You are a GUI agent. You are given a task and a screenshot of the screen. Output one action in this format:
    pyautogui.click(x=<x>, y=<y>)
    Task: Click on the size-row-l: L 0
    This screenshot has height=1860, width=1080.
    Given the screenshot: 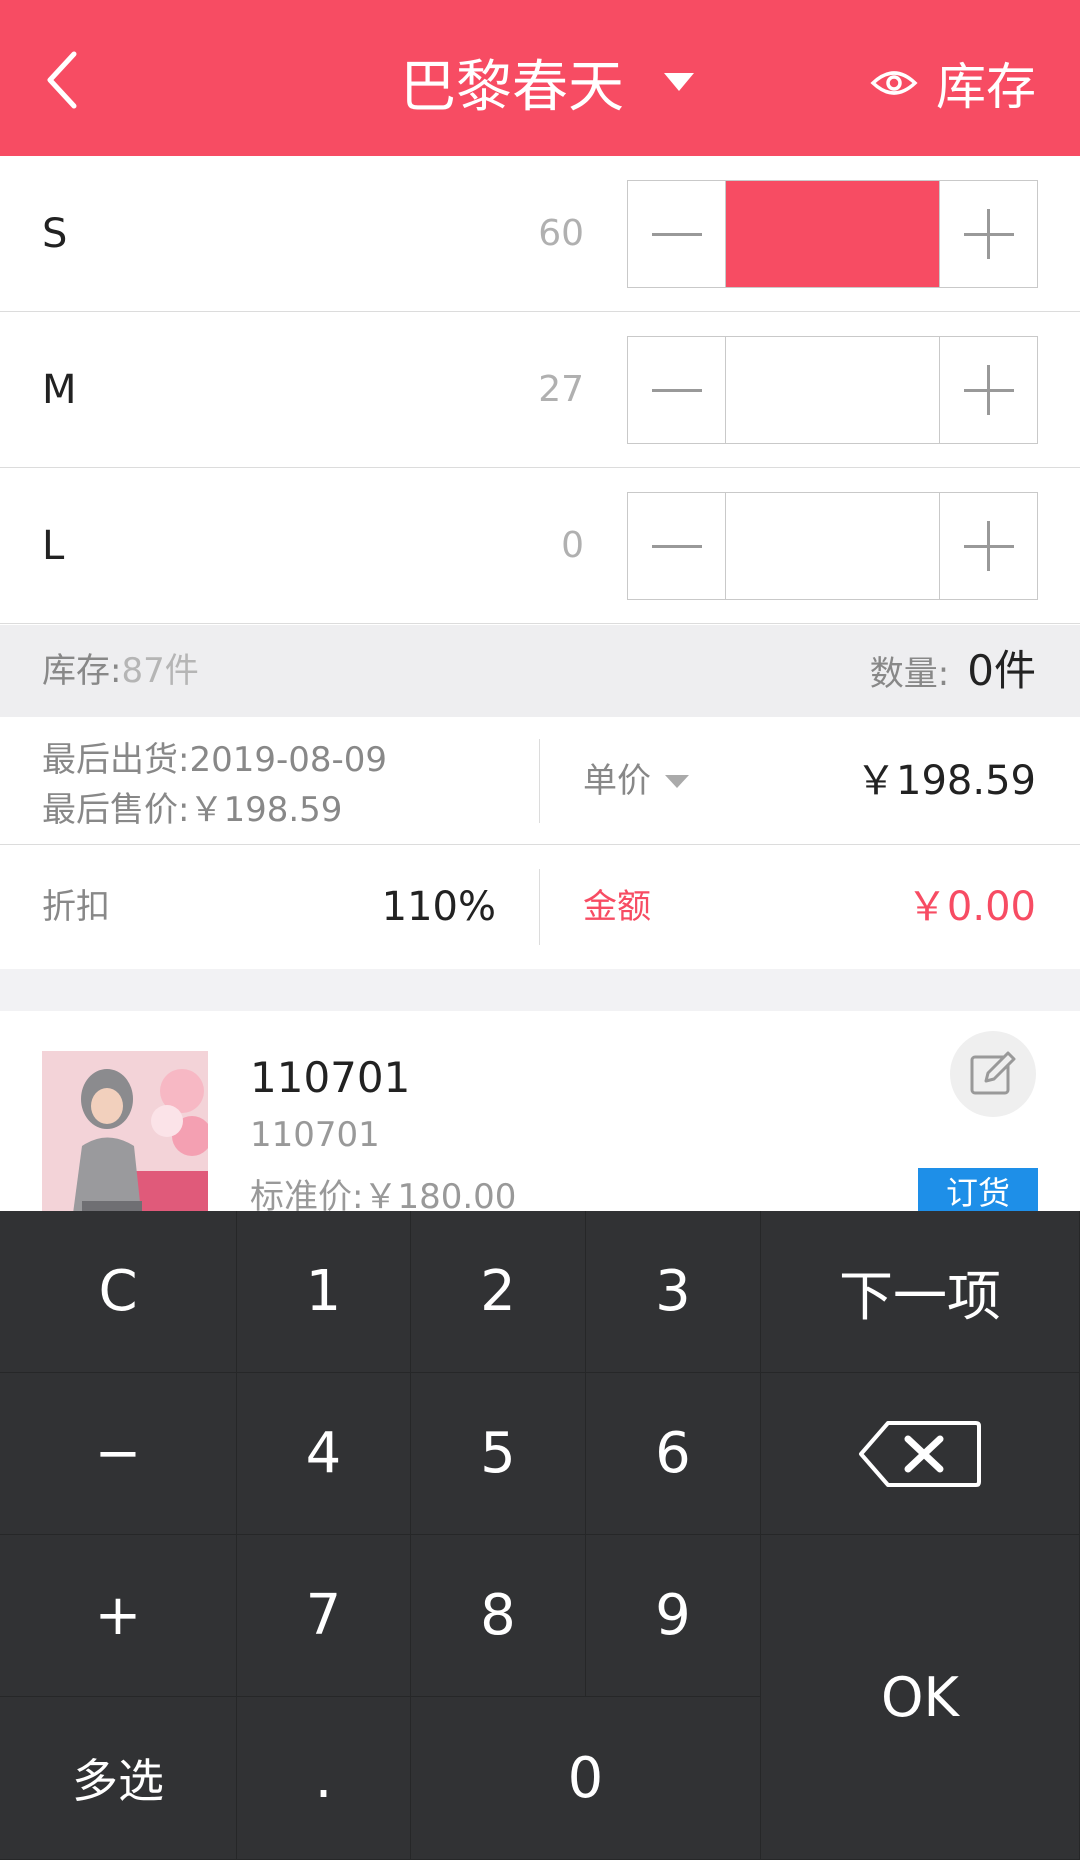 What is the action you would take?
    pyautogui.click(x=540, y=546)
    